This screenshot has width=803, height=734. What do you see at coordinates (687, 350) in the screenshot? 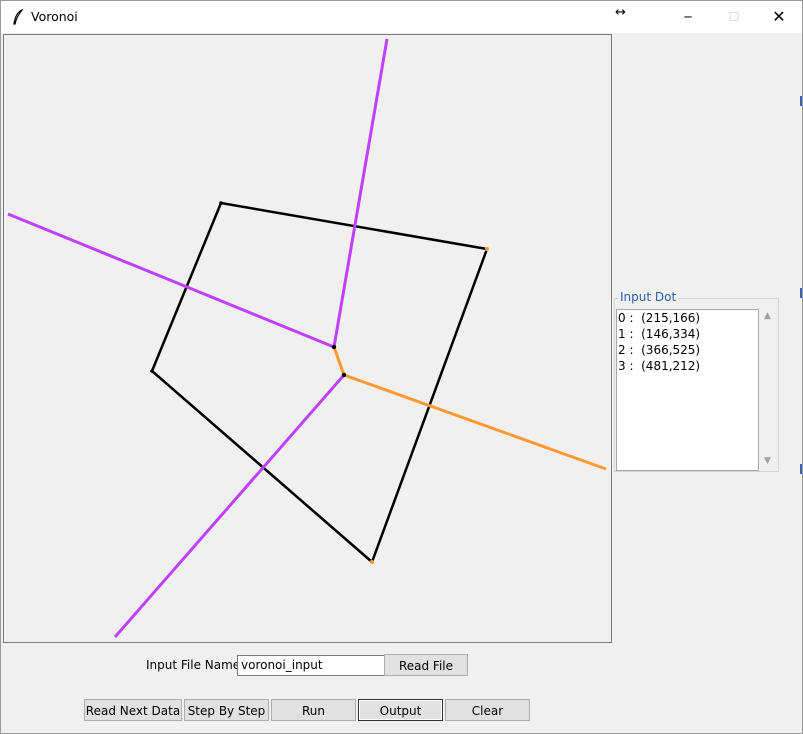
I see `list-item: 2 : (366,525)` at bounding box center [687, 350].